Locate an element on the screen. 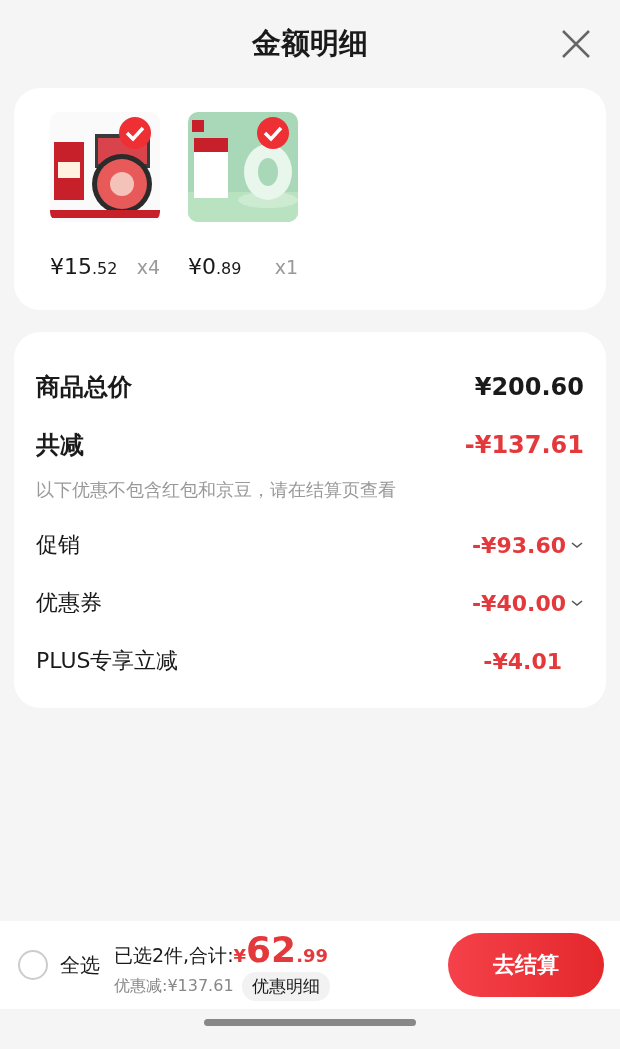 This screenshot has height=1049, width=620. total-price: ¥62.99 is located at coordinates (281, 949).